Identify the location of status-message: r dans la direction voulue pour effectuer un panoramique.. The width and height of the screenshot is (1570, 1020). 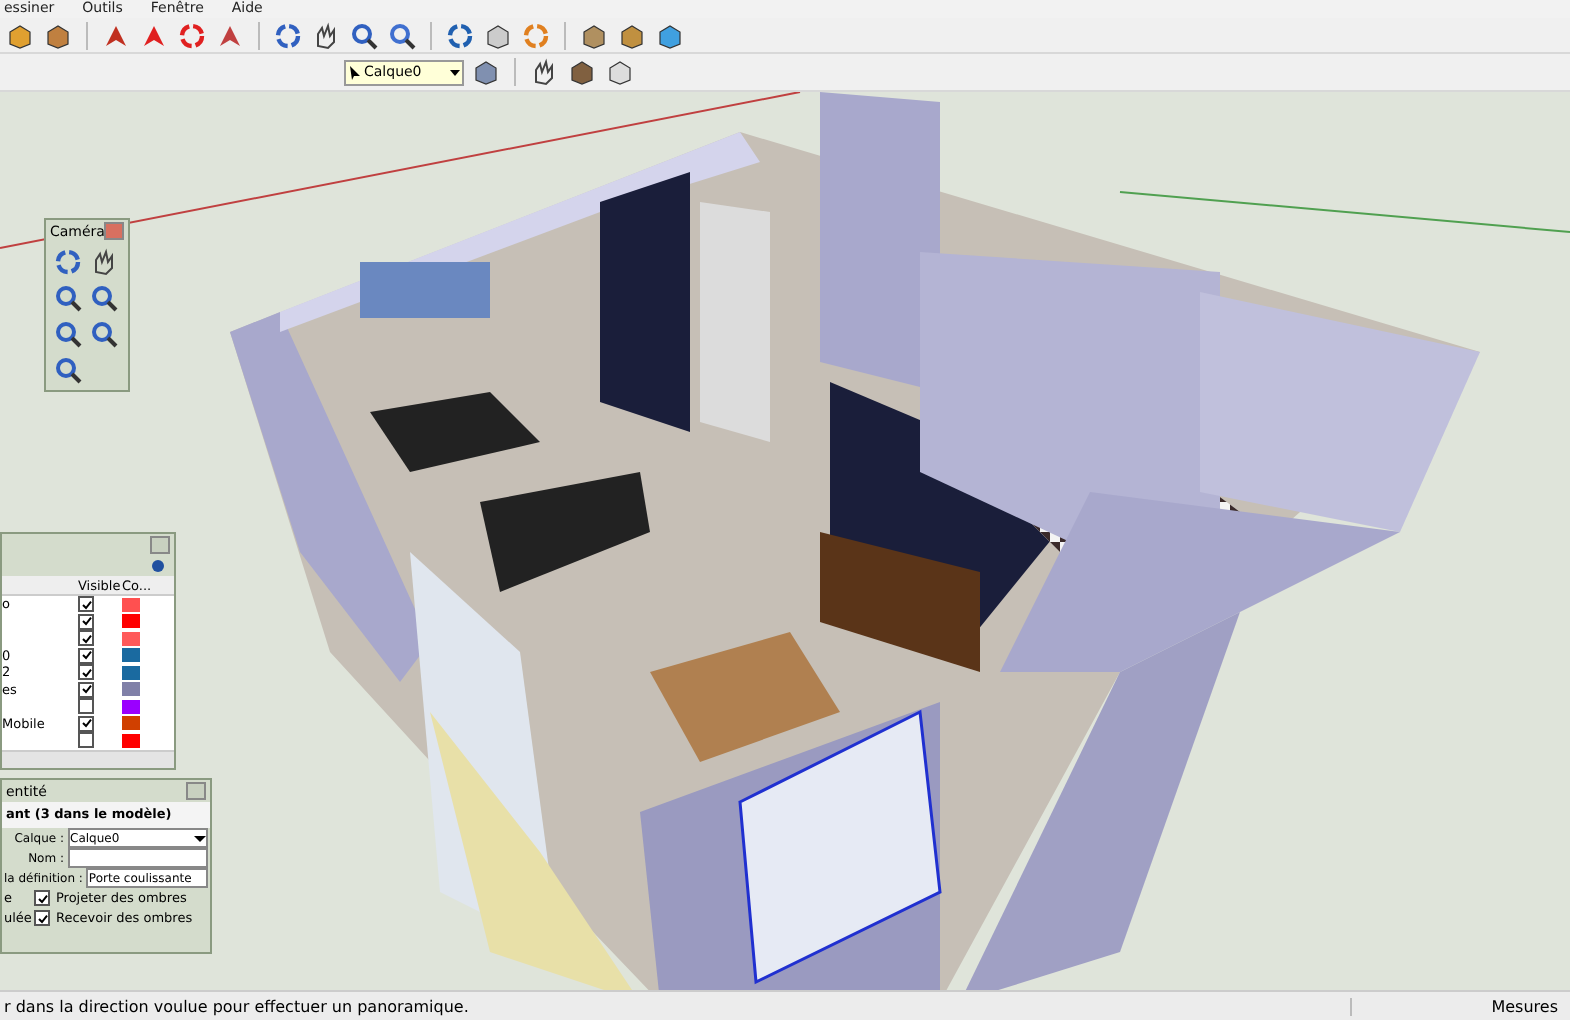
(236, 1006).